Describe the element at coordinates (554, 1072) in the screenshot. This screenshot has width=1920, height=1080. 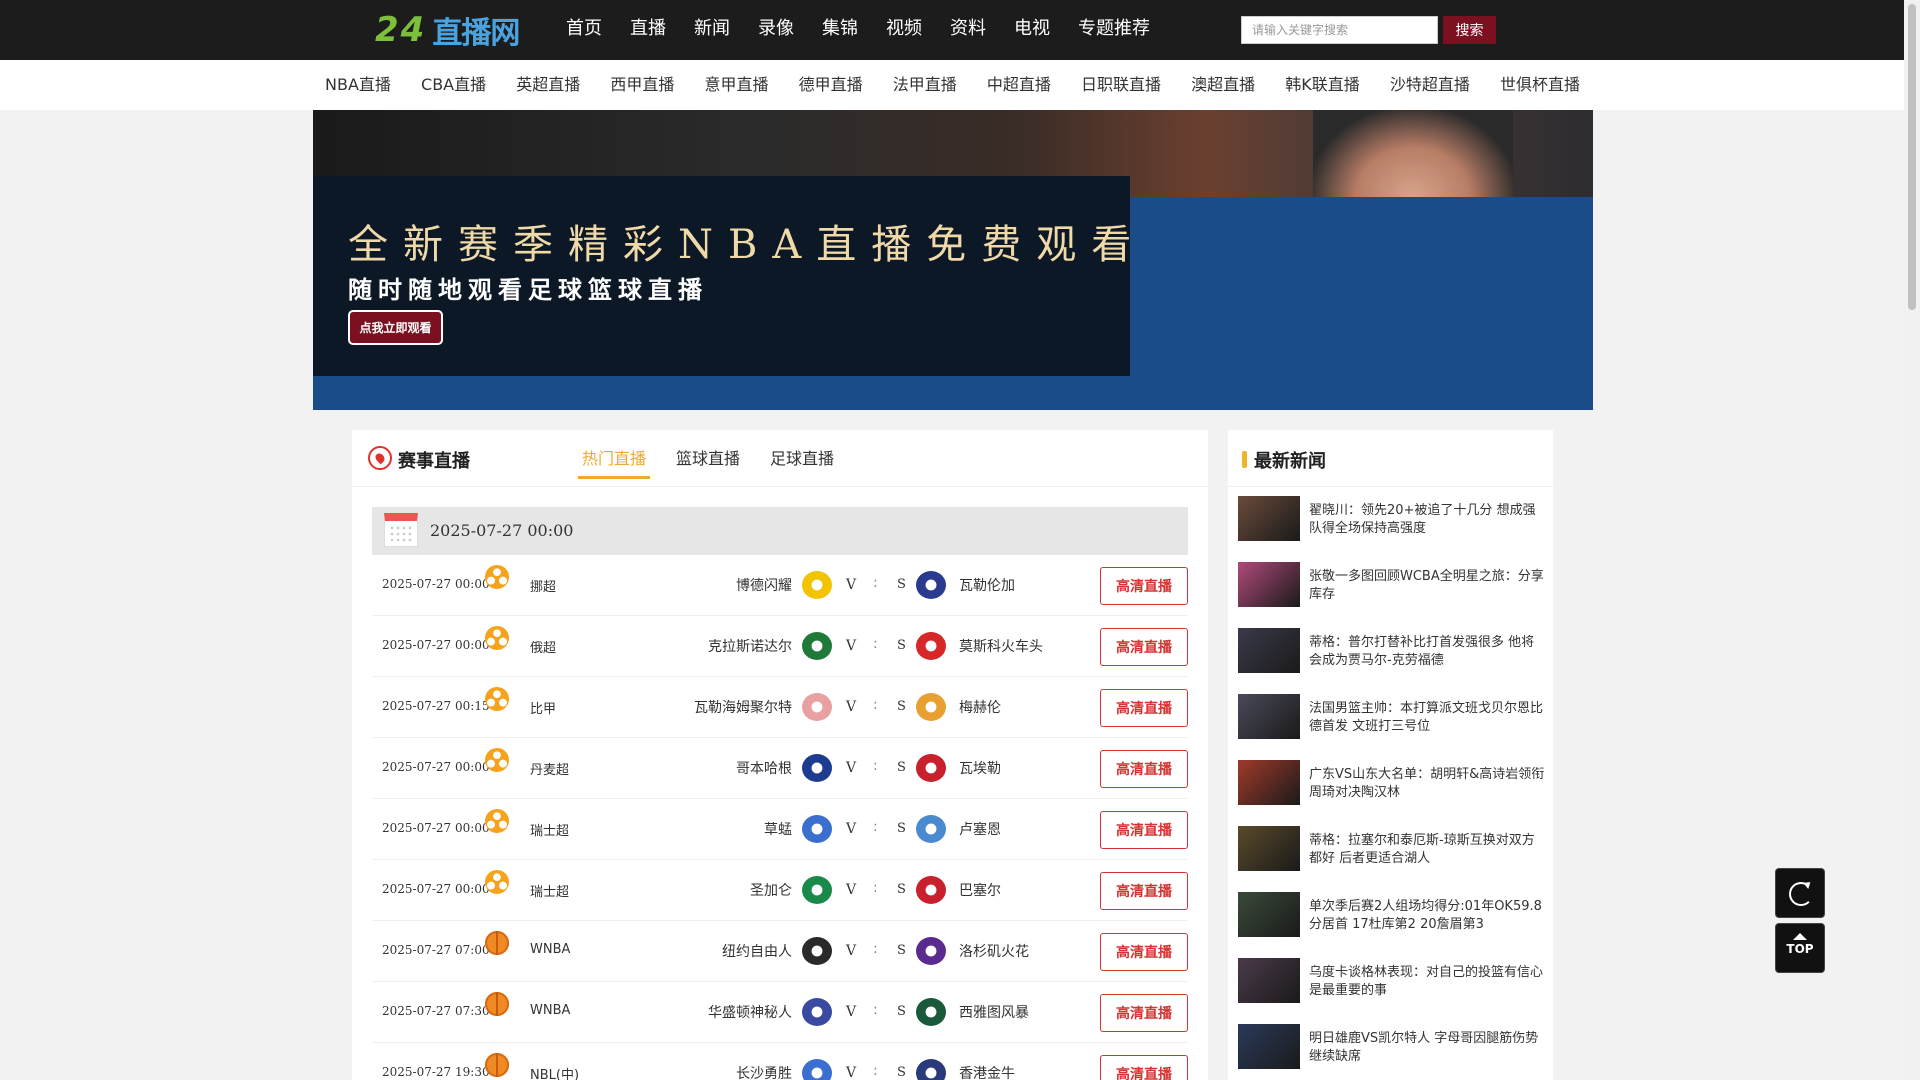
I see `match-league: NBL(中)` at that location.